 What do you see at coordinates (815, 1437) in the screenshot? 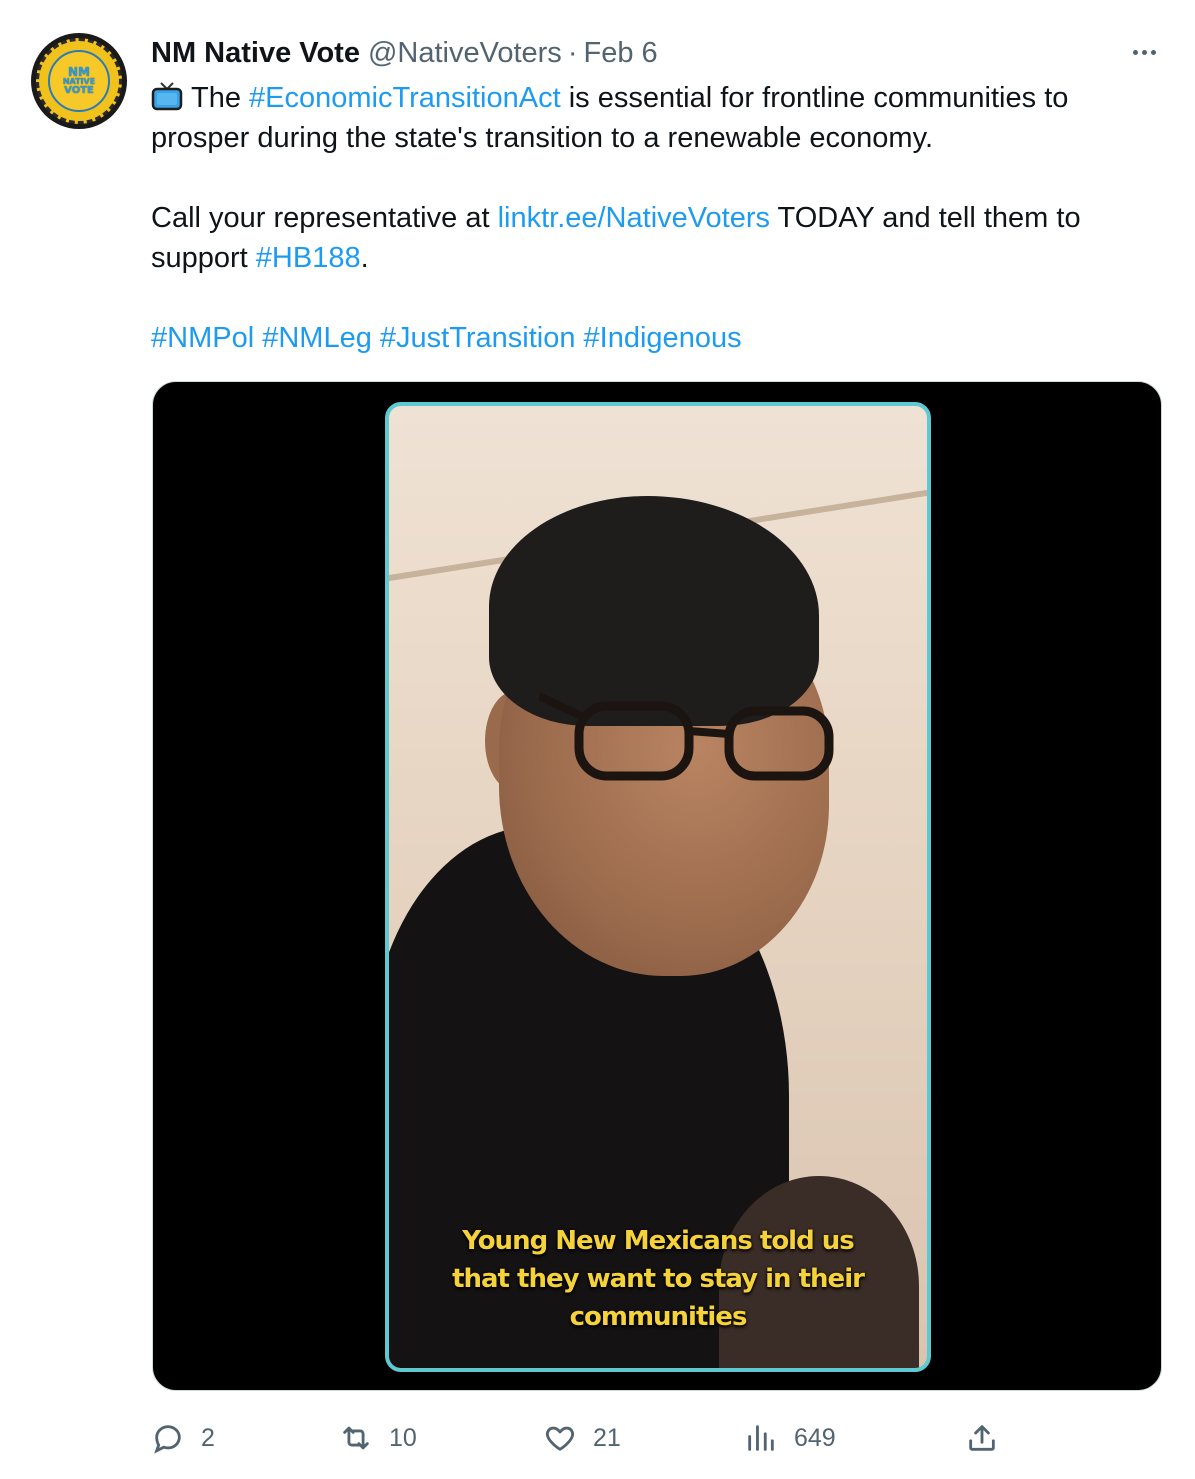
I see `view-count: 649` at bounding box center [815, 1437].